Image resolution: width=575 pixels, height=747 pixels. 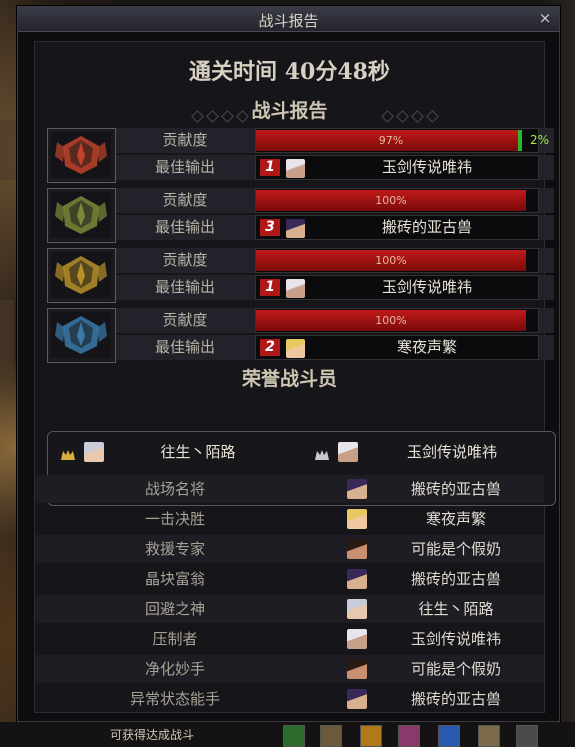 I want to click on award-player: 玉剑传说唯祎, so click(x=455, y=639).